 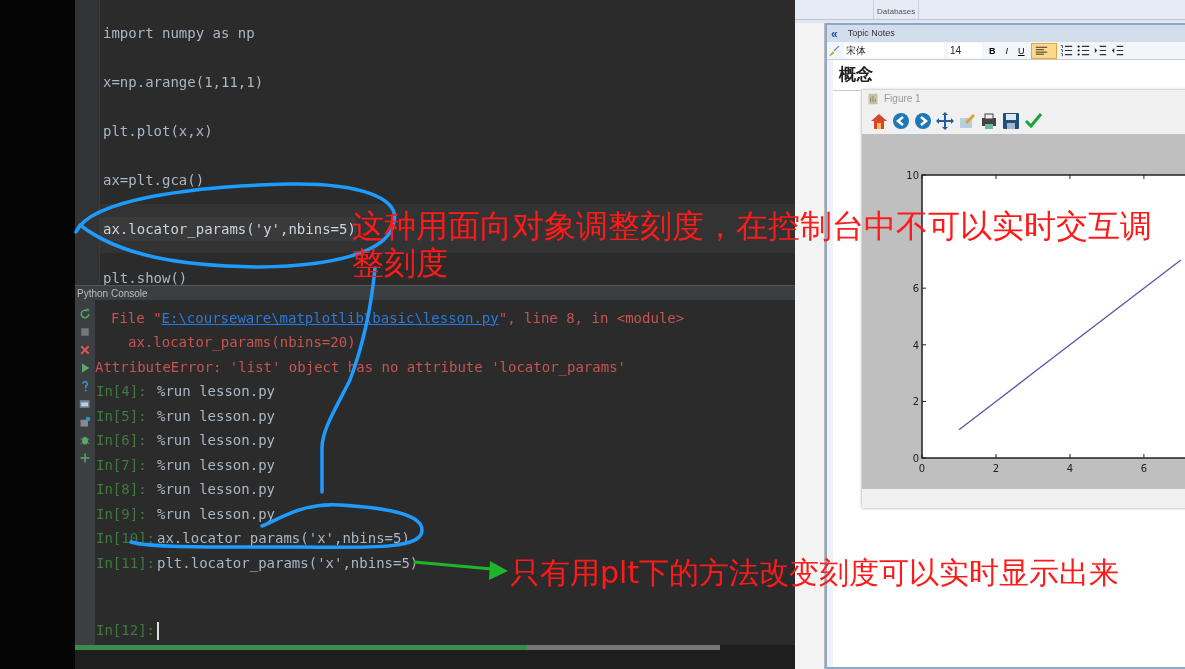 I want to click on x-tick-label: 4, so click(x=1070, y=468).